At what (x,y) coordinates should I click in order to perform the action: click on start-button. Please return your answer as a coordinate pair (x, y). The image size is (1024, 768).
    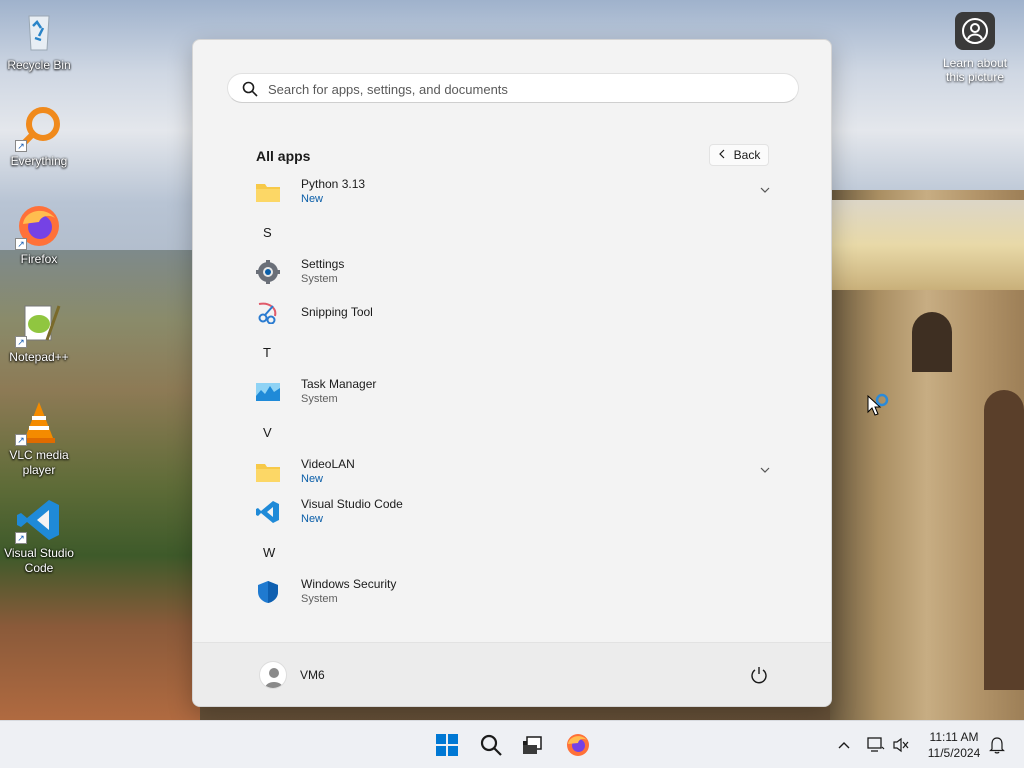
    Looking at the image, I should click on (447, 745).